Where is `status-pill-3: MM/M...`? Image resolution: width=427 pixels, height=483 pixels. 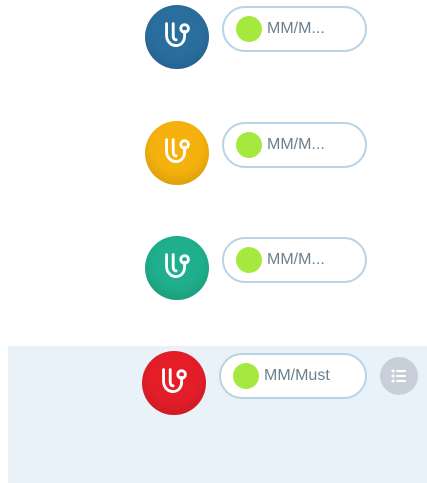 status-pill-3: MM/M... is located at coordinates (294, 260).